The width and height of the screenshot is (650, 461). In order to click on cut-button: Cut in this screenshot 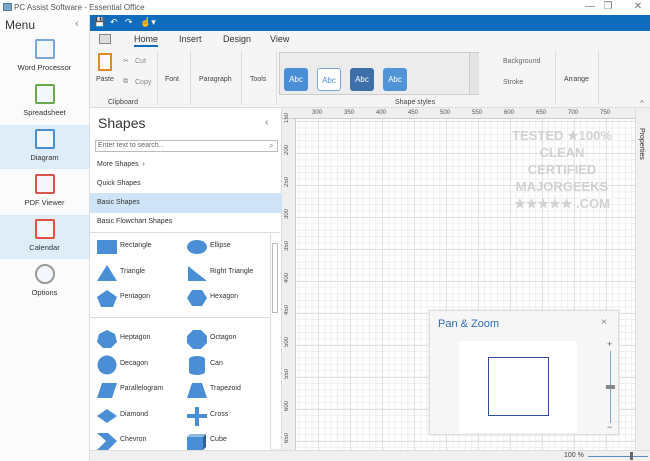, I will do `click(140, 61)`.